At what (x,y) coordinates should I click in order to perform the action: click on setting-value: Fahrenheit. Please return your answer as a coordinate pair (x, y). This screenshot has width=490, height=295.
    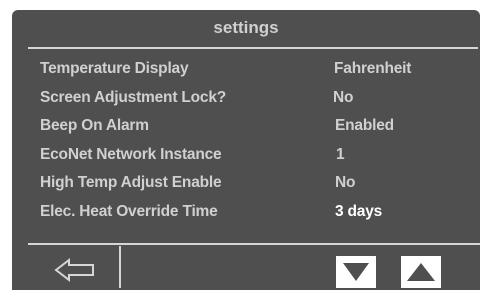
    Looking at the image, I should click on (373, 68).